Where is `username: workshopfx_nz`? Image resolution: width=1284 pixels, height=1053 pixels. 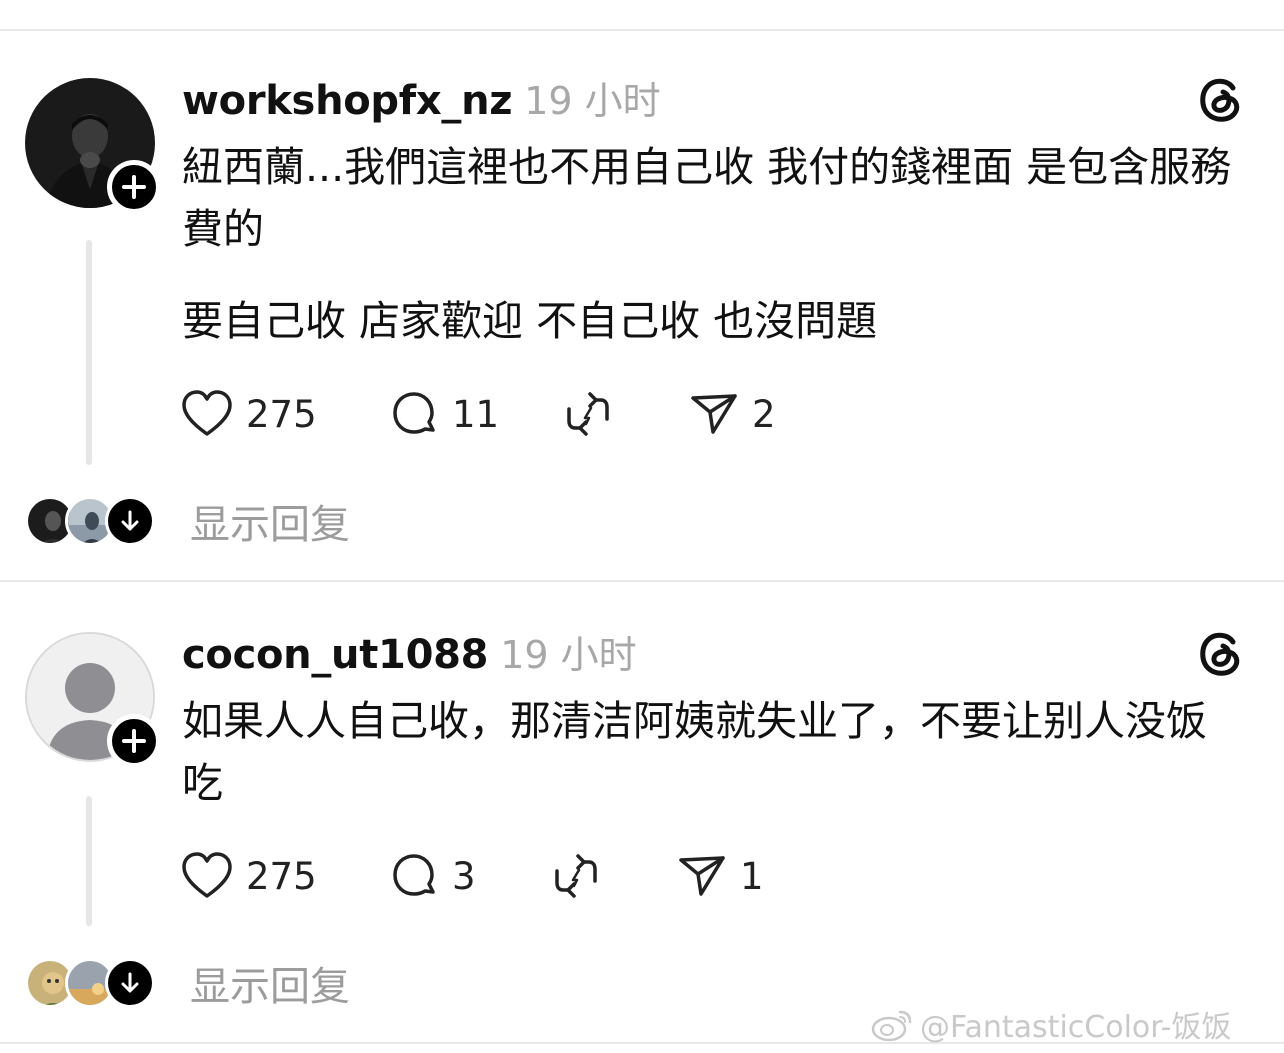
username: workshopfx_nz is located at coordinates (347, 101).